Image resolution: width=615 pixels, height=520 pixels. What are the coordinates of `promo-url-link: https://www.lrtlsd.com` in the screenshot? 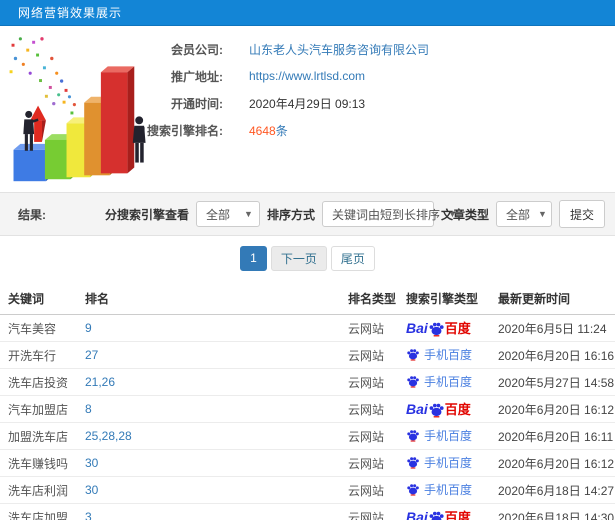 It's located at (307, 76).